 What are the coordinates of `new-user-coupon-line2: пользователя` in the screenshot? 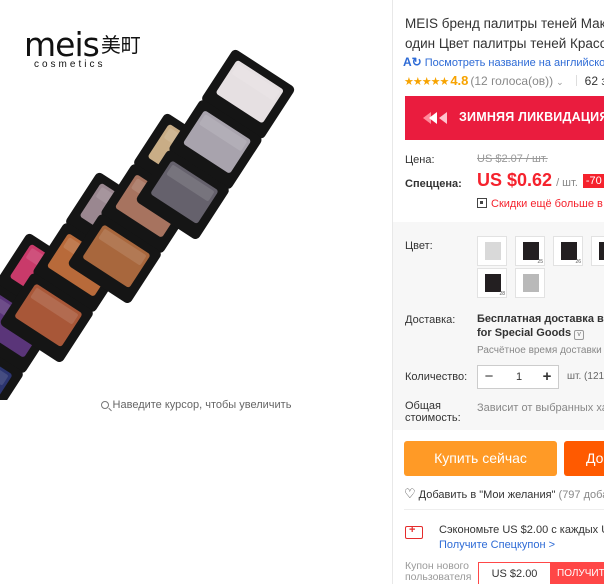 It's located at (438, 577).